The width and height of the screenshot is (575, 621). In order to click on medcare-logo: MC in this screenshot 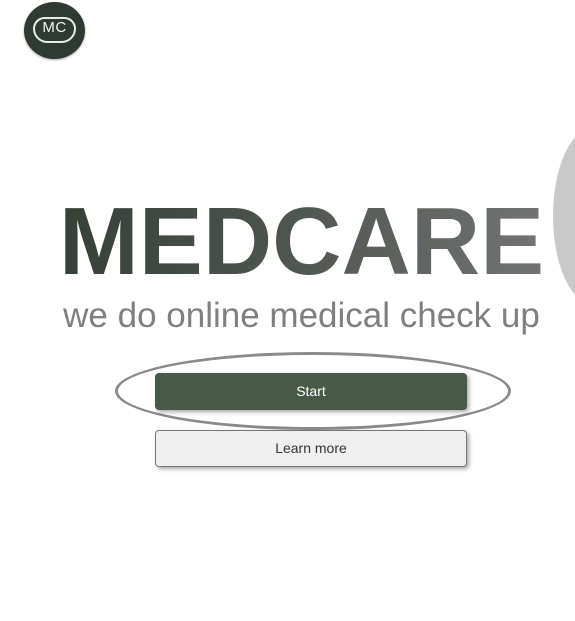, I will do `click(54, 30)`.